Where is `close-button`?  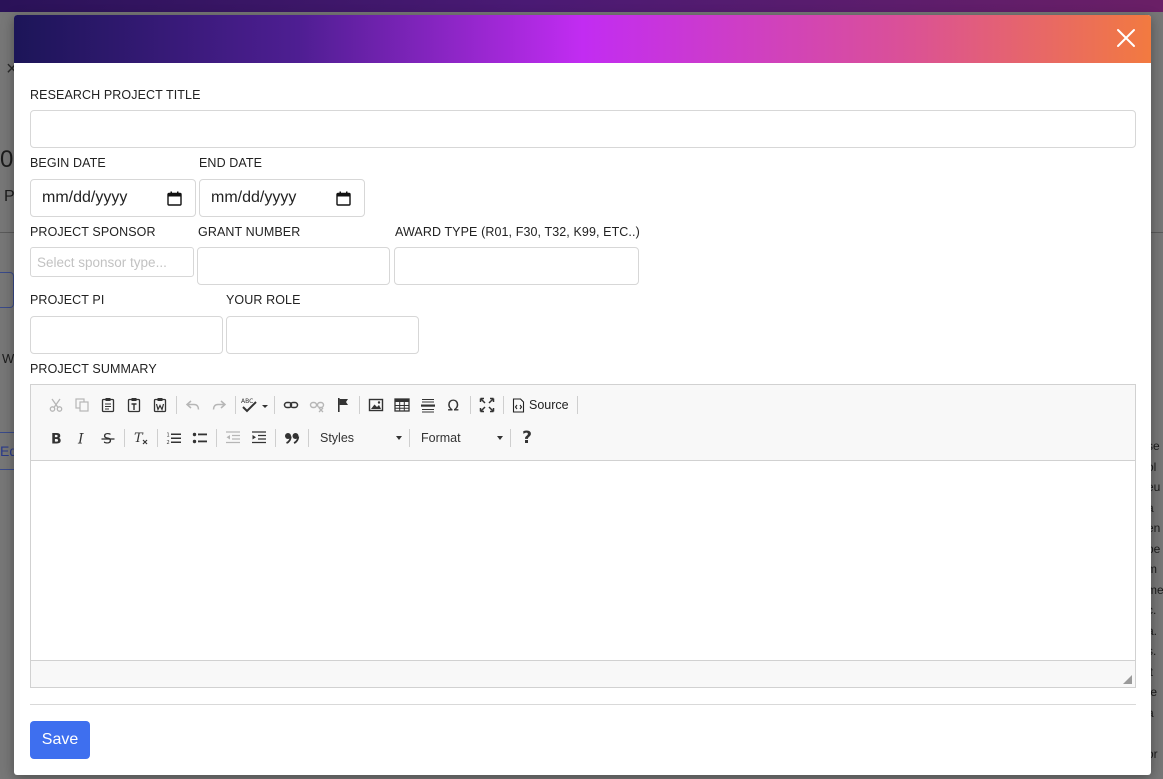
close-button is located at coordinates (1126, 38).